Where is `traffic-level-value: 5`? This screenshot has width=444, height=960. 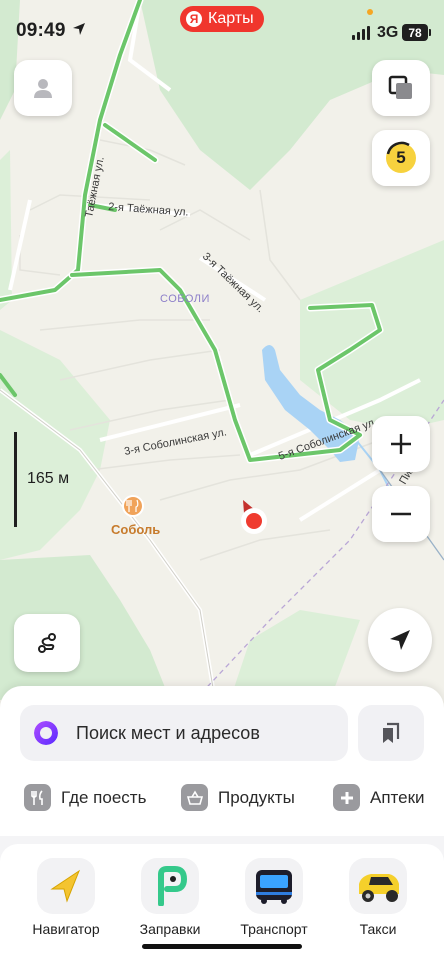 traffic-level-value: 5 is located at coordinates (401, 157).